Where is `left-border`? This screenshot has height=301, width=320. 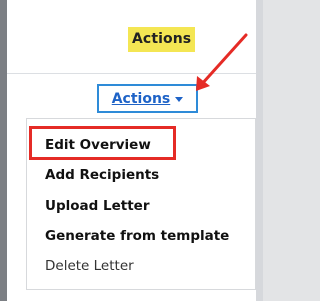
left-border is located at coordinates (3, 150).